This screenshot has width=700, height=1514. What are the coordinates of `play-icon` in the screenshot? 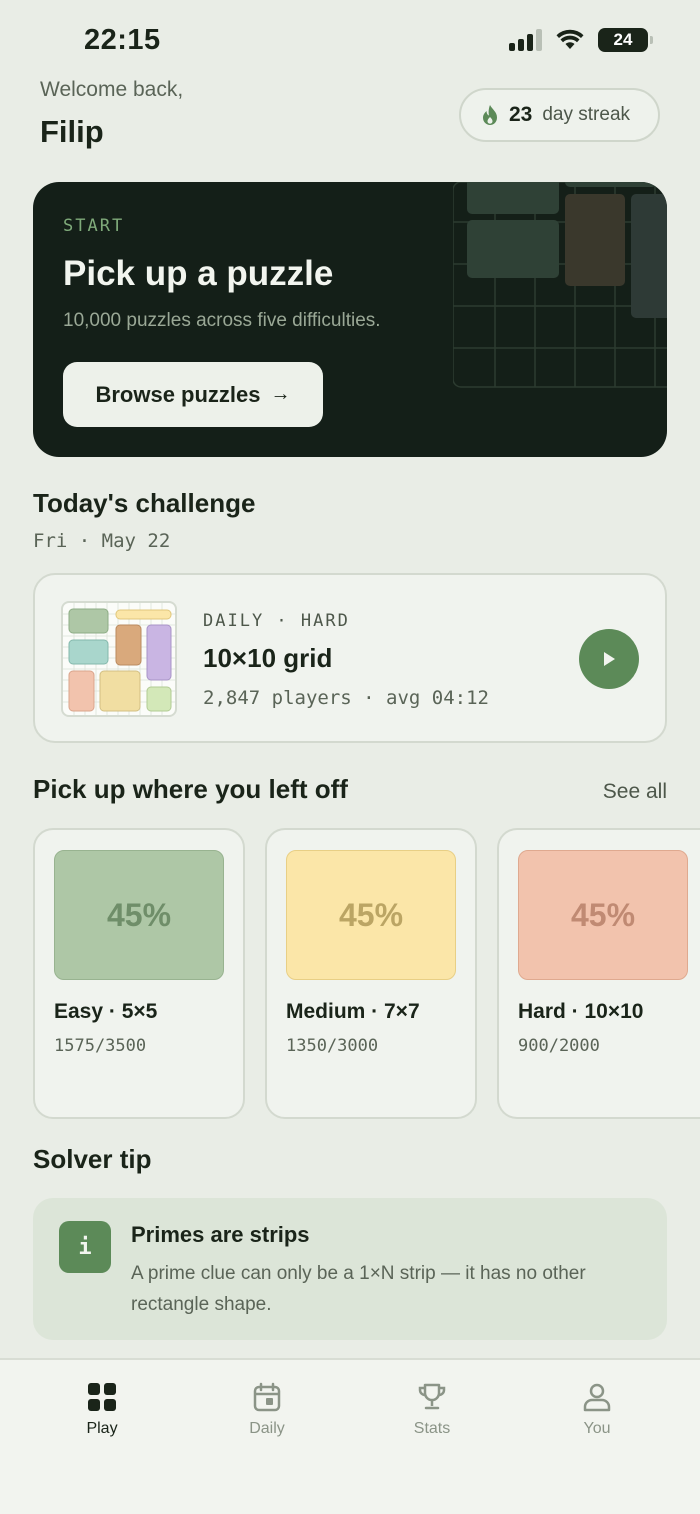 It's located at (609, 659).